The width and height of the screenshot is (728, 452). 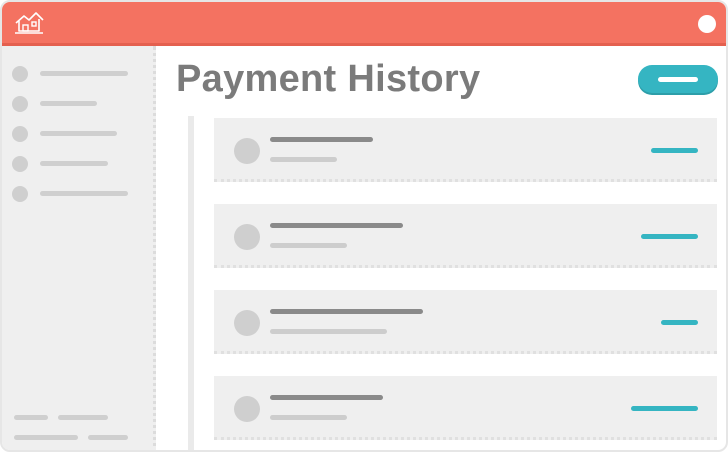 I want to click on timeline-rail, so click(x=191, y=283).